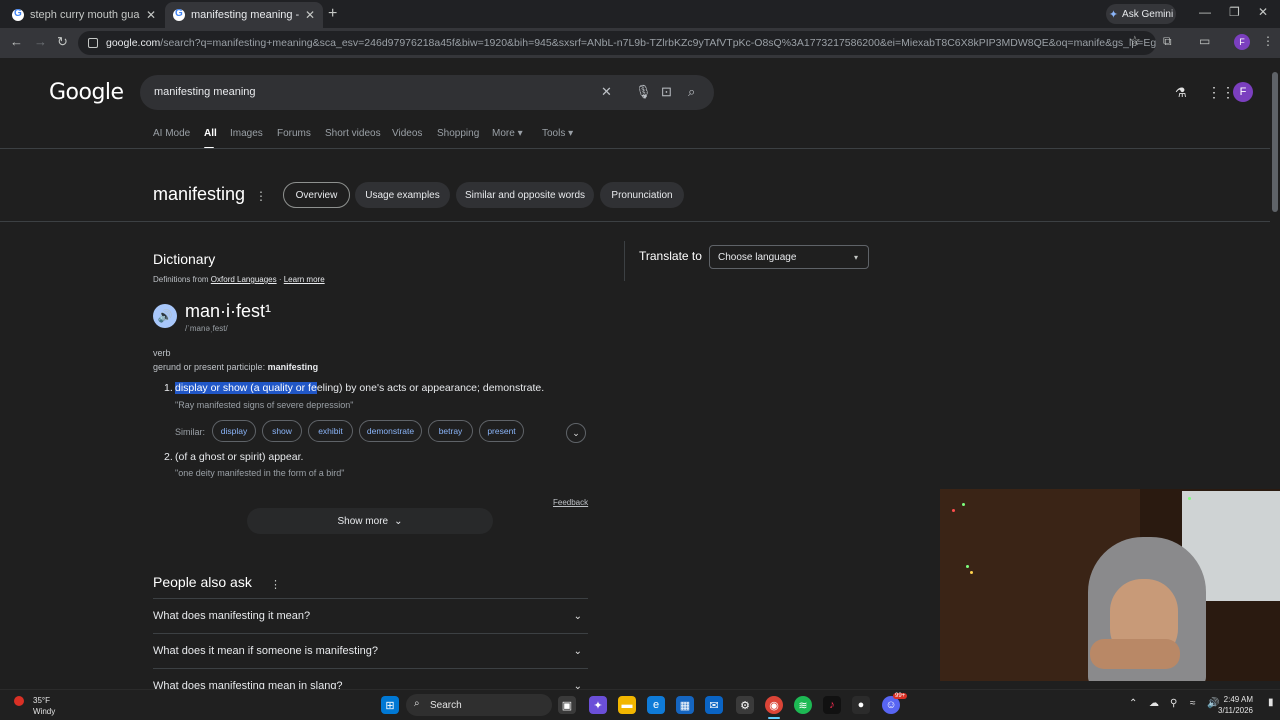  I want to click on tab-short-videos: Short videos, so click(353, 133).